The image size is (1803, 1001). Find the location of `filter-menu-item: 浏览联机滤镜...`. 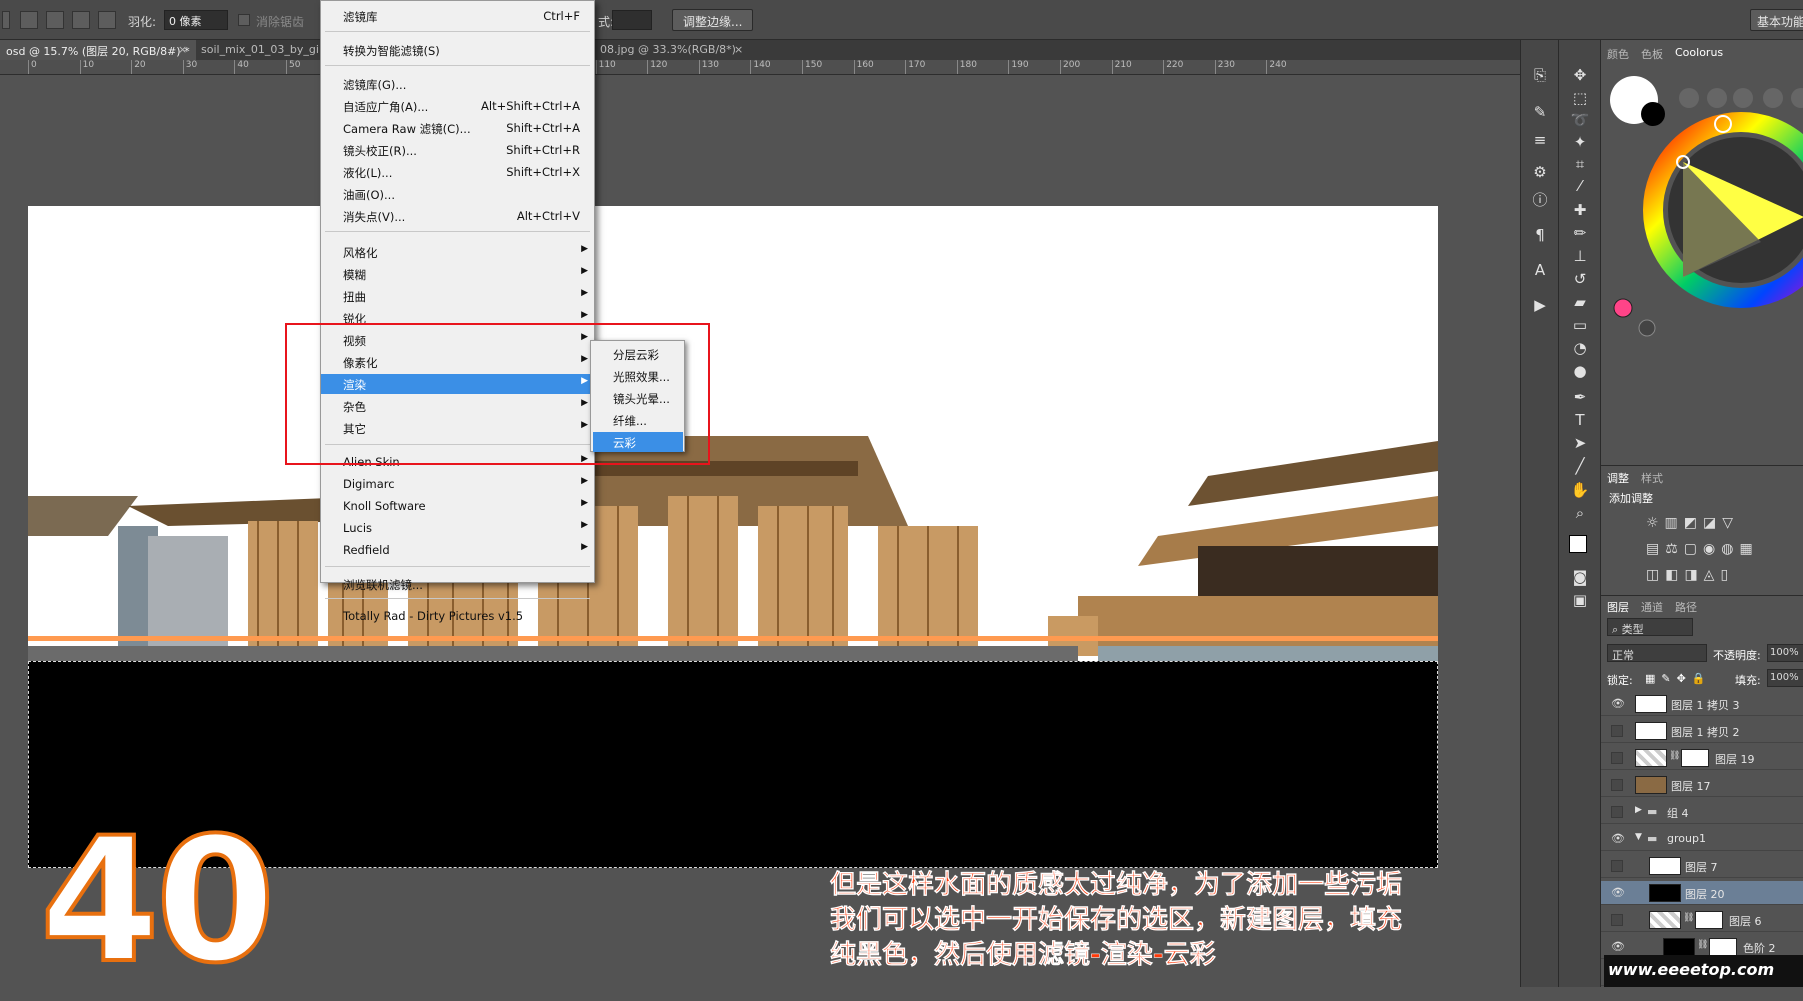

filter-menu-item: 浏览联机滤镜... is located at coordinates (457, 584).